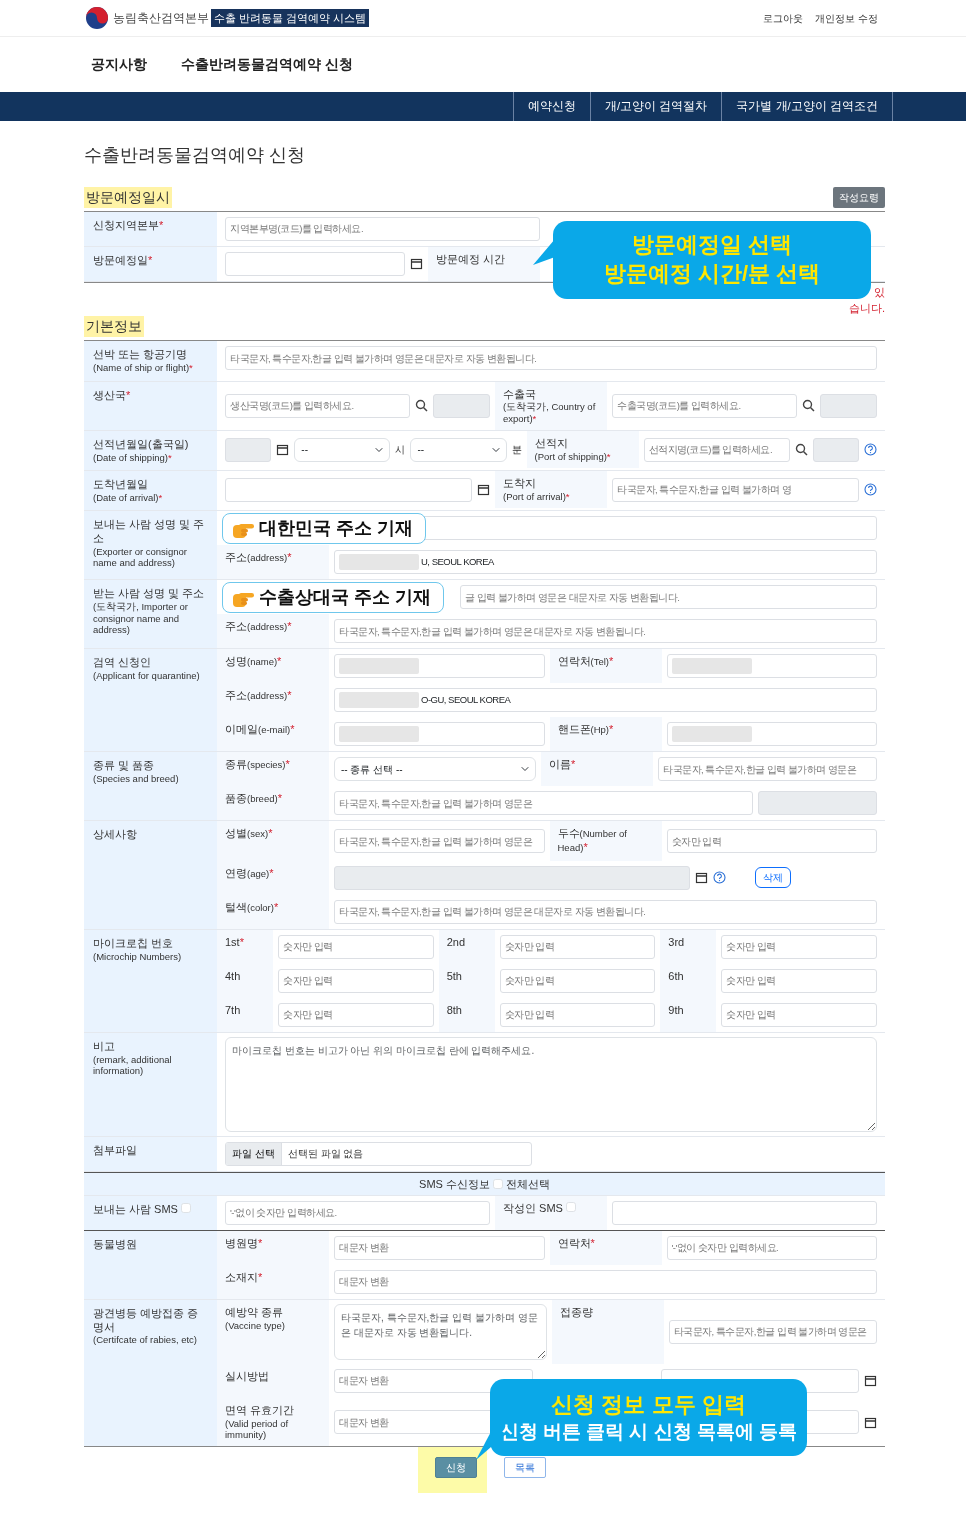 The image size is (966, 1515). Describe the element at coordinates (247, 1376) in the screenshot. I see `field-label: 실시방법` at that location.